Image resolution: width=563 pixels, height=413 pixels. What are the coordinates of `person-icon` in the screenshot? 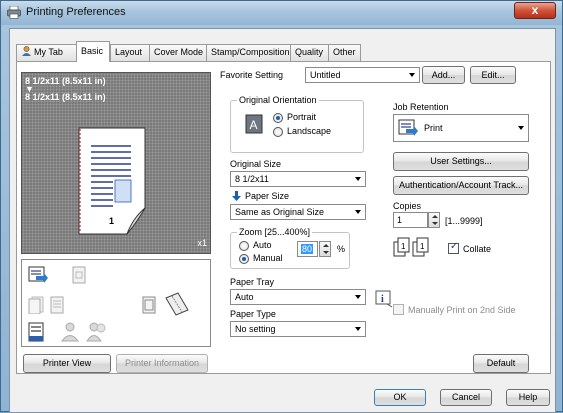 It's located at (26, 51).